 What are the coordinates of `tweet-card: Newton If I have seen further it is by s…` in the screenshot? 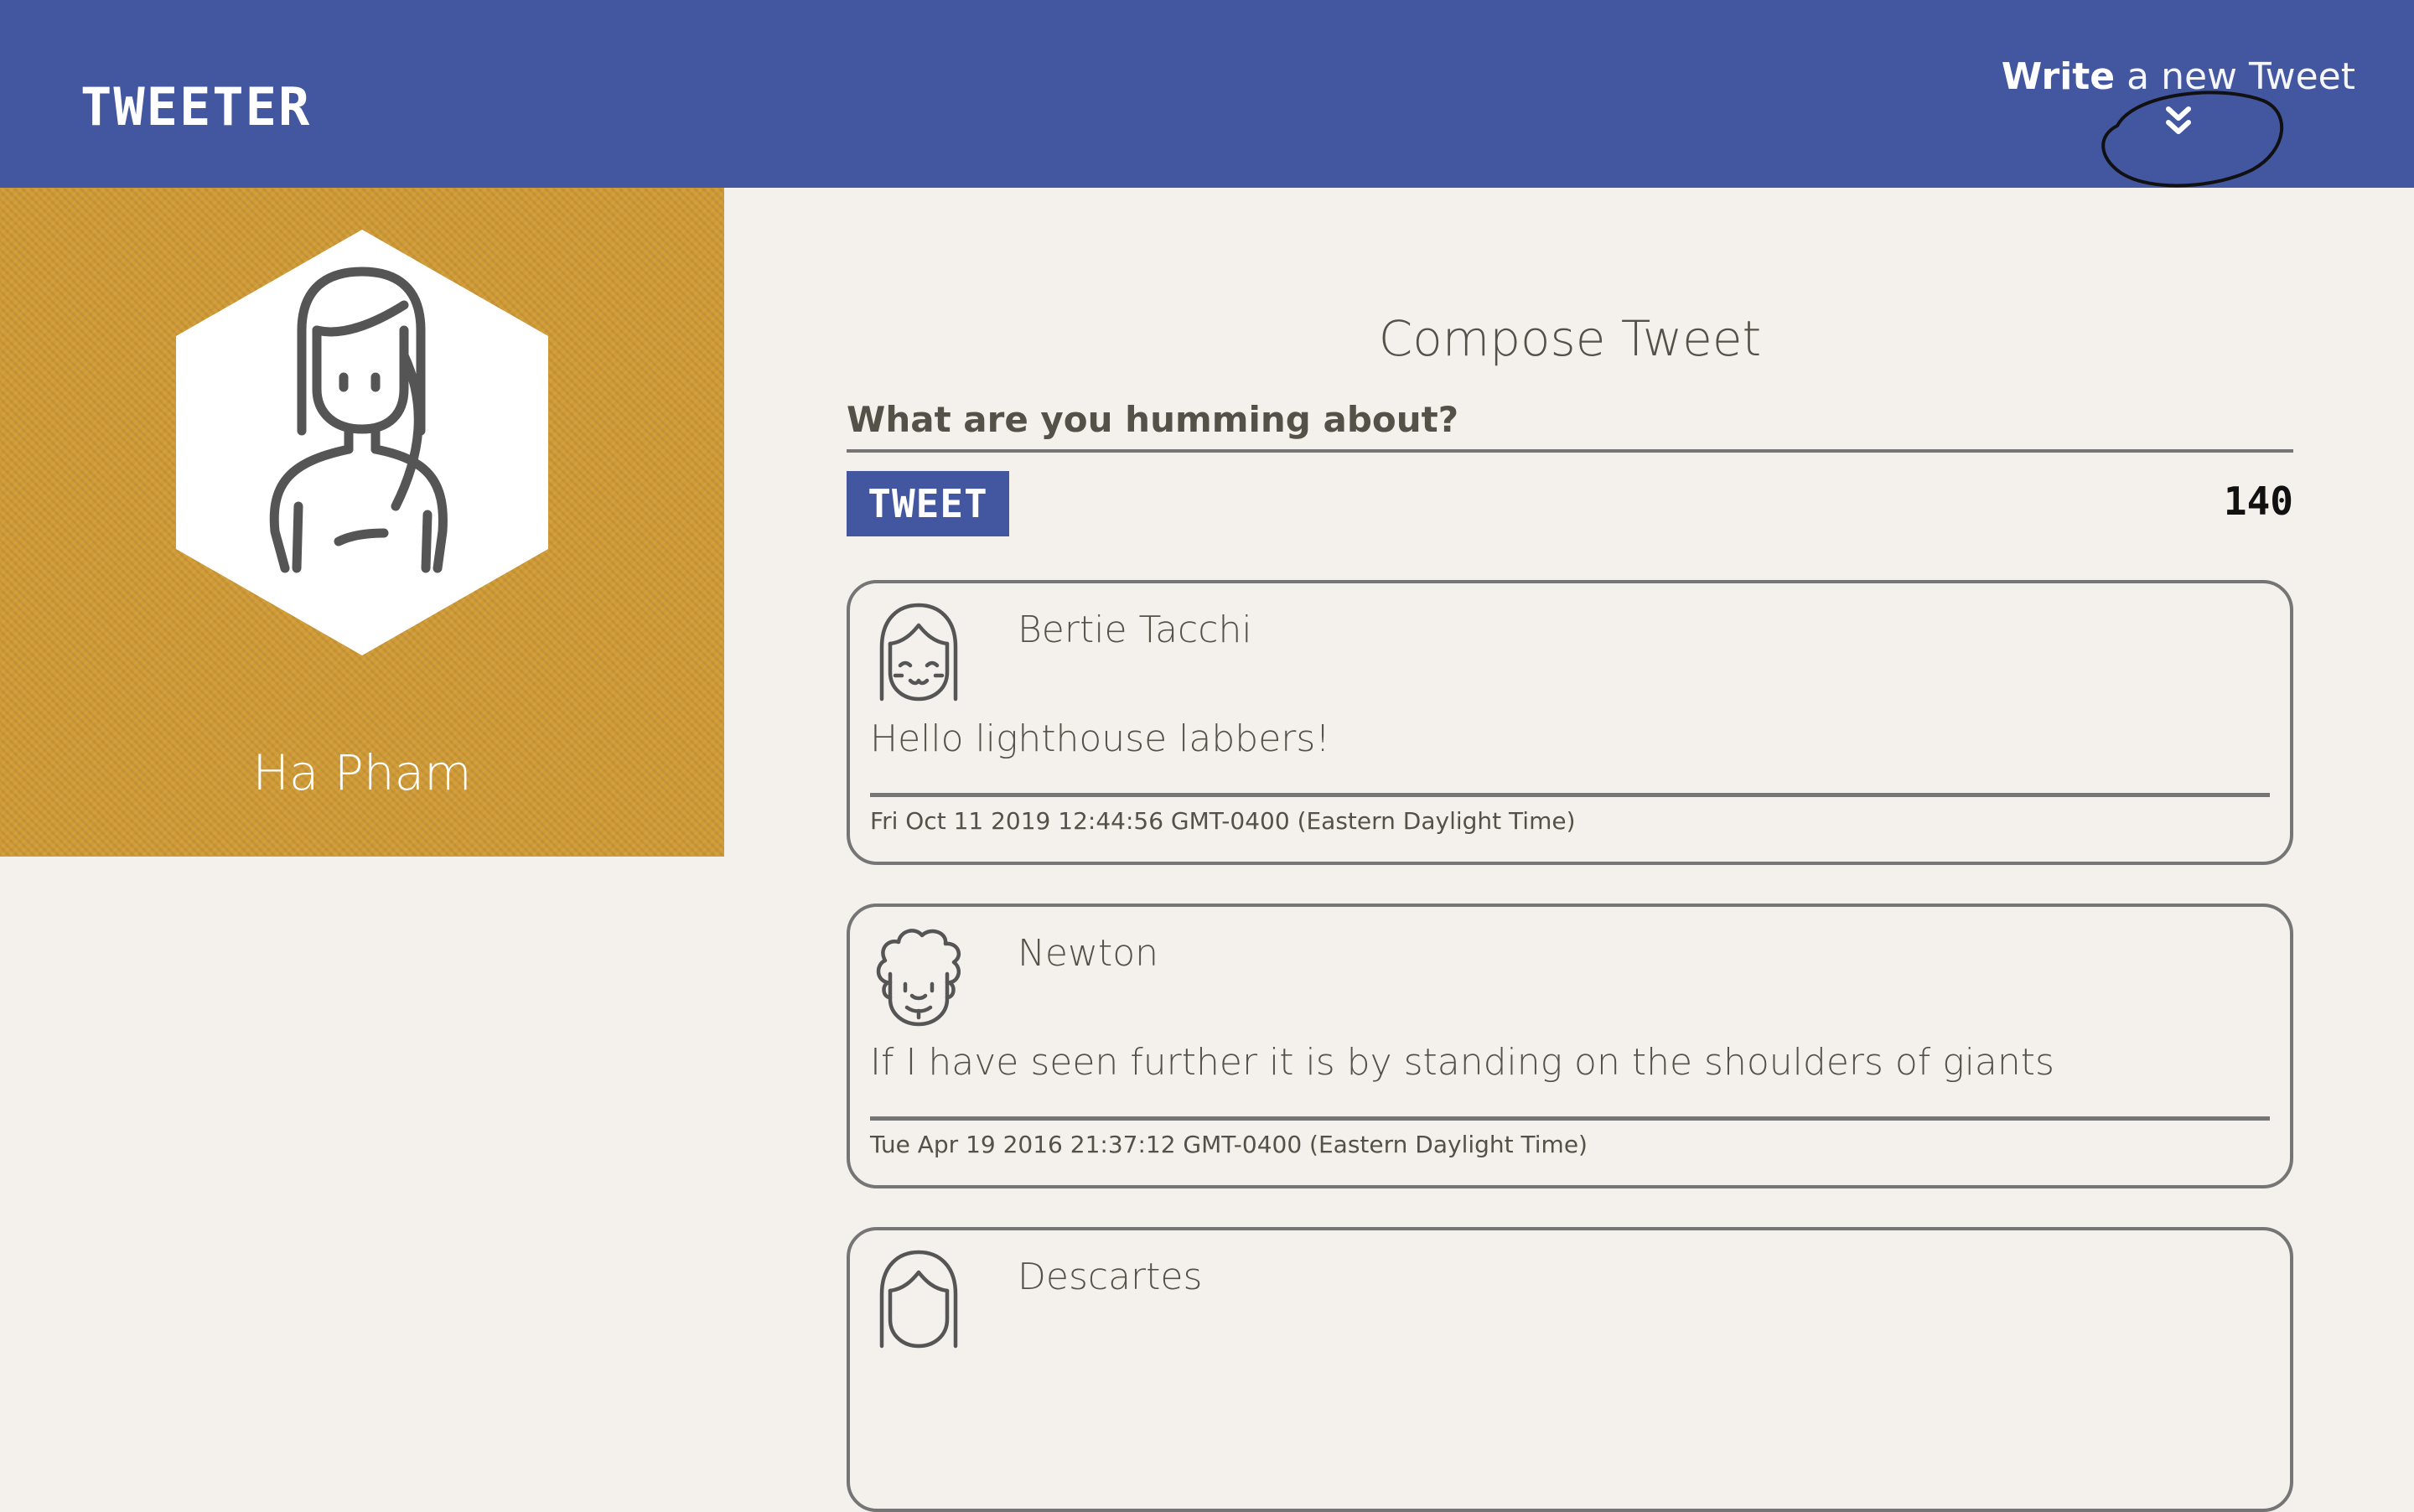 It's located at (1570, 1046).